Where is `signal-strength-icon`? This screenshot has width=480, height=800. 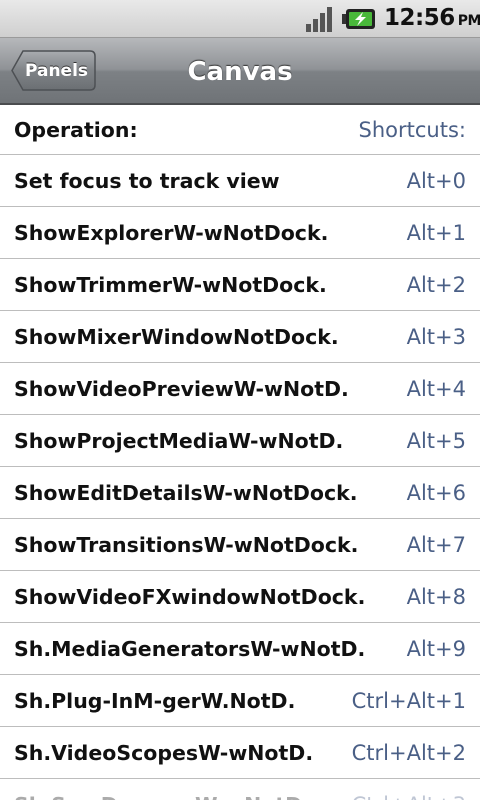
signal-strength-icon is located at coordinates (319, 19).